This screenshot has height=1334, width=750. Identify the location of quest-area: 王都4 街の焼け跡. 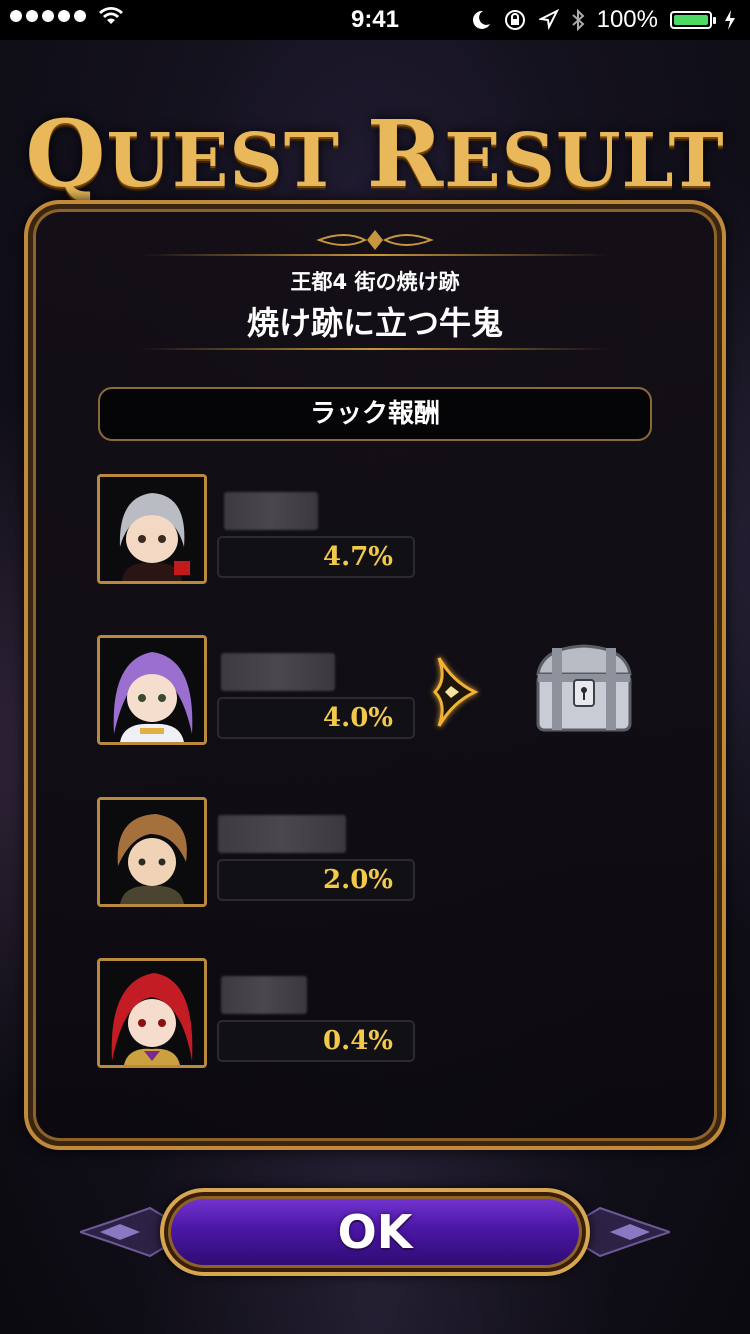
(375, 282).